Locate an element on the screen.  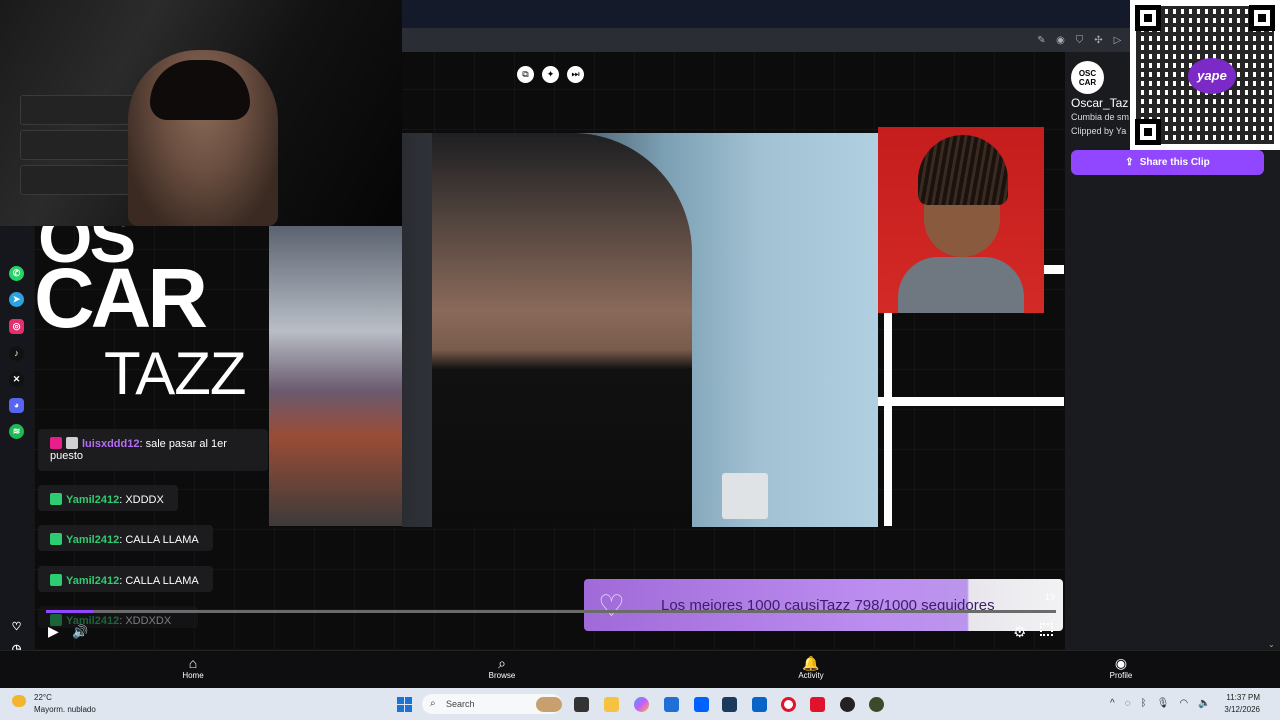
yape-logo-text: yape is located at coordinates (1212, 75).